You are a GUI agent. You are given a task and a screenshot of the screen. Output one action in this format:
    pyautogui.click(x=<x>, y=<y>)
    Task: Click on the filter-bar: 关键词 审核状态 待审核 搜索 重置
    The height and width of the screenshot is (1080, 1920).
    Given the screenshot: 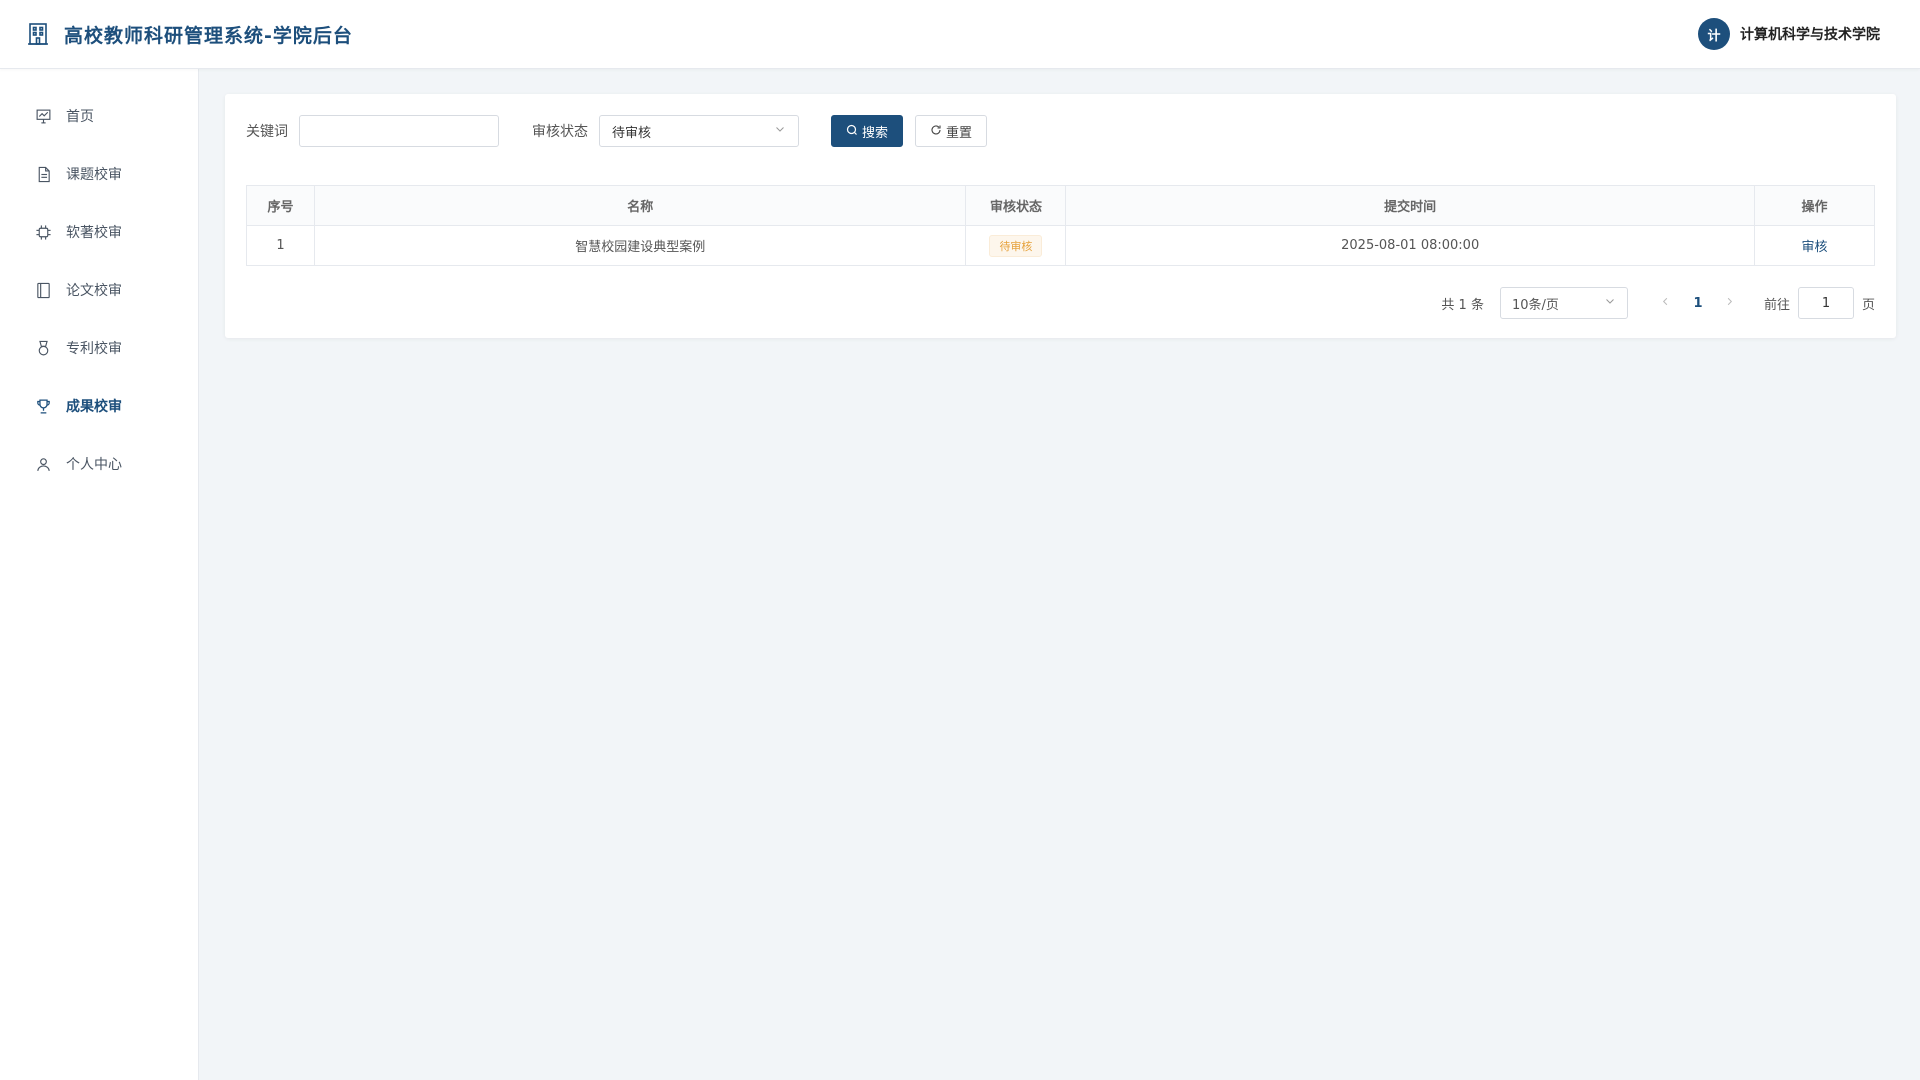 What is the action you would take?
    pyautogui.click(x=617, y=131)
    